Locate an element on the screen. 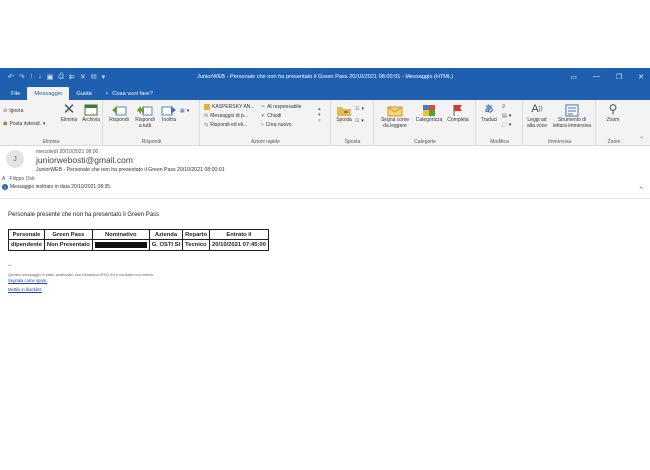  save-icon: ▣ is located at coordinates (50, 77).